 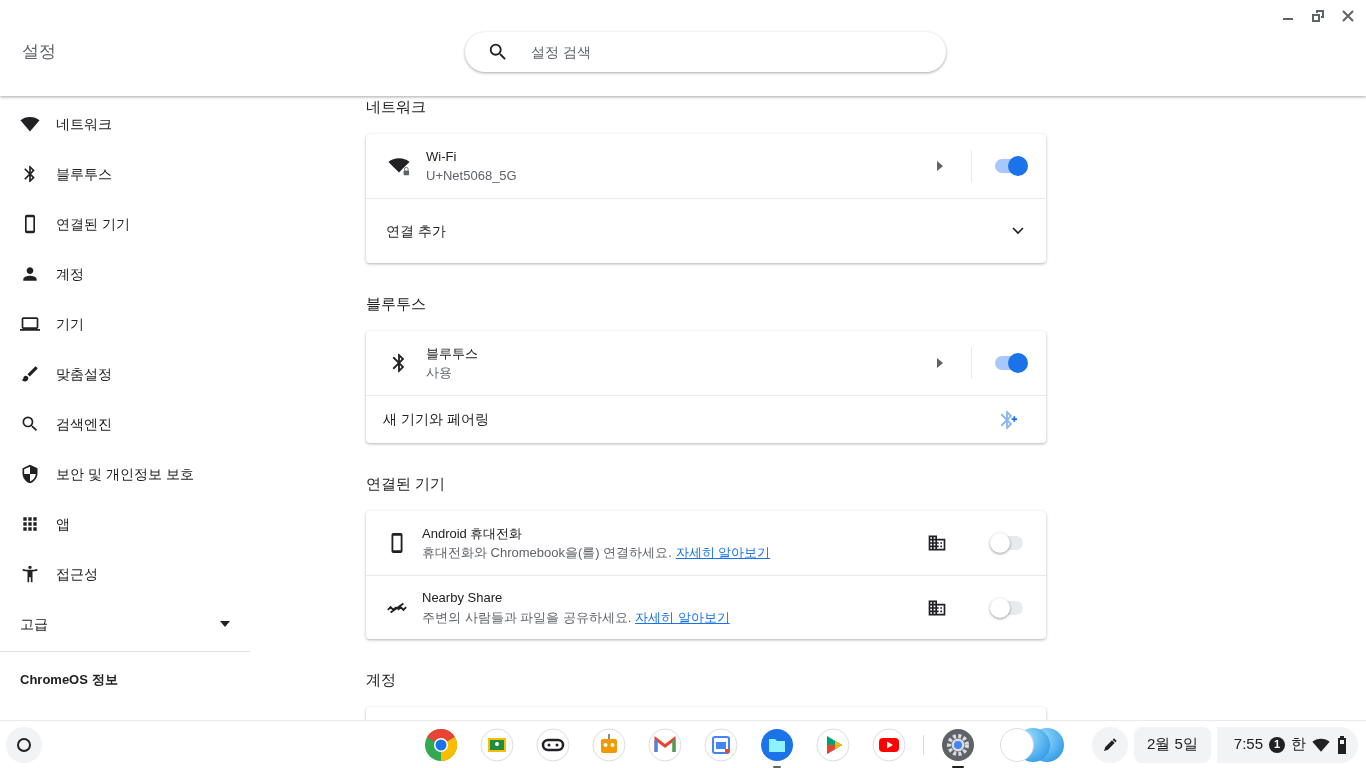 What do you see at coordinates (738, 52) in the screenshot?
I see `search-input: 설정 검색` at bounding box center [738, 52].